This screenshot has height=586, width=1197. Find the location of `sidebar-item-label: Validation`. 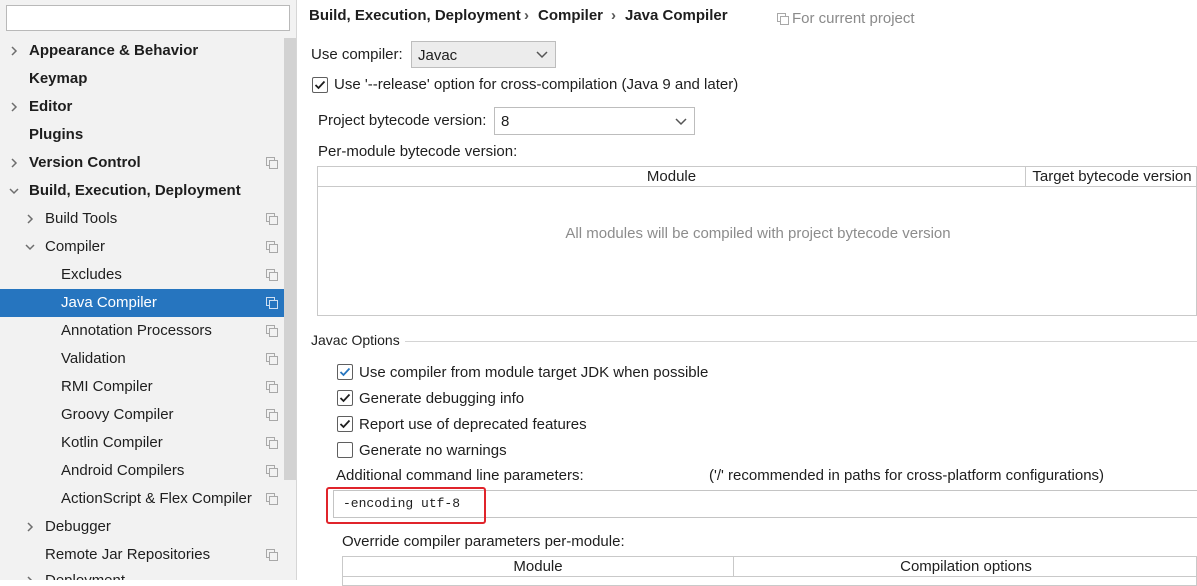

sidebar-item-label: Validation is located at coordinates (93, 358).